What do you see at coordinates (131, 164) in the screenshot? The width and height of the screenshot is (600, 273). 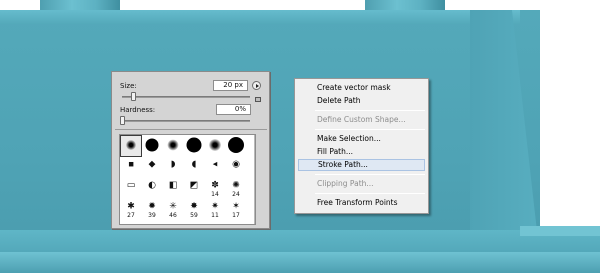 I see `brush-tip-icon: ▪` at bounding box center [131, 164].